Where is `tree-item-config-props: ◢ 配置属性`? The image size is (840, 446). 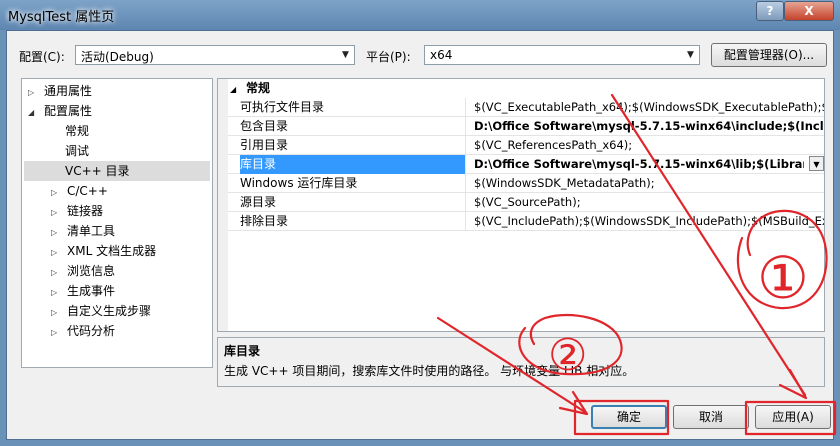 tree-item-config-props: ◢ 配置属性 is located at coordinates (60, 111).